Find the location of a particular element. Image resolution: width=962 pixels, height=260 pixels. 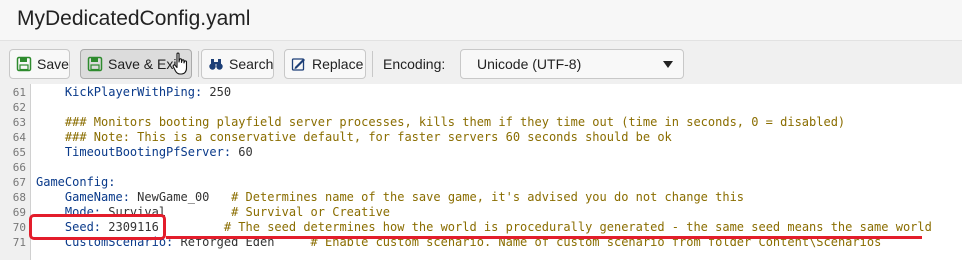

encoding-select: Unicode (UTF-8) is located at coordinates (572, 64).